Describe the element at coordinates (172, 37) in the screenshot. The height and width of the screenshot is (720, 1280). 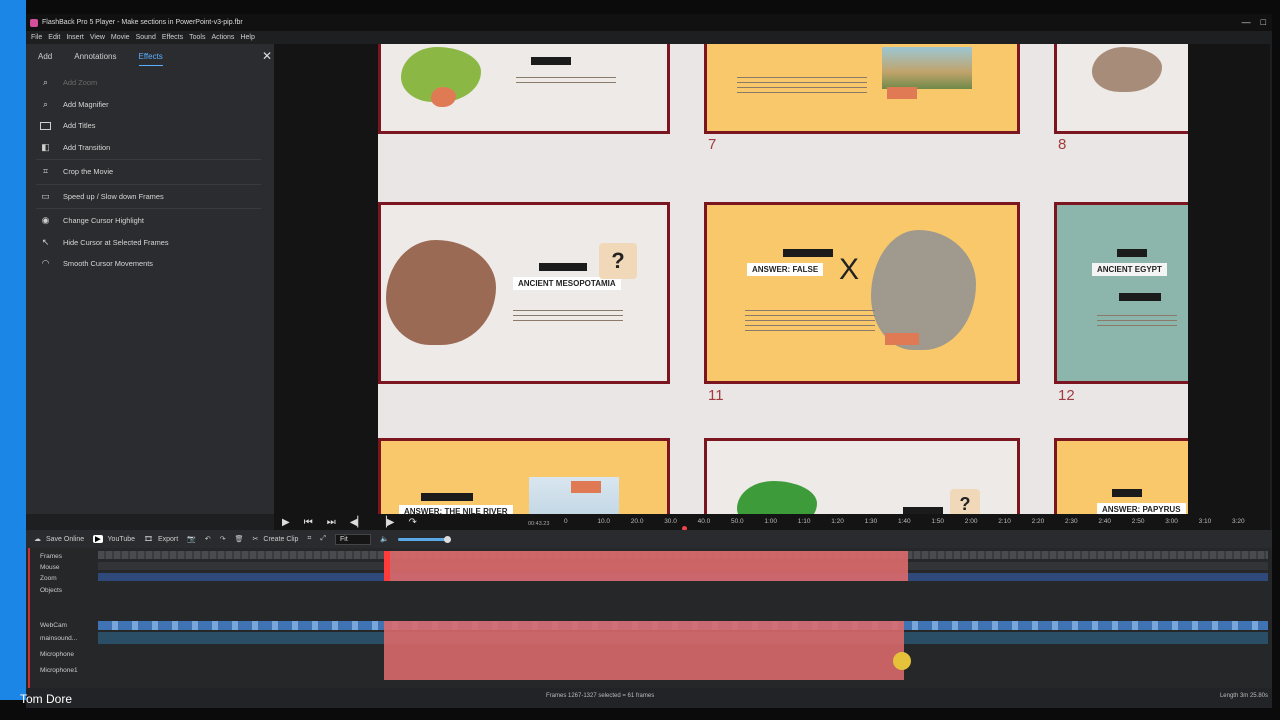
I see `menu-effects: Effects` at that location.